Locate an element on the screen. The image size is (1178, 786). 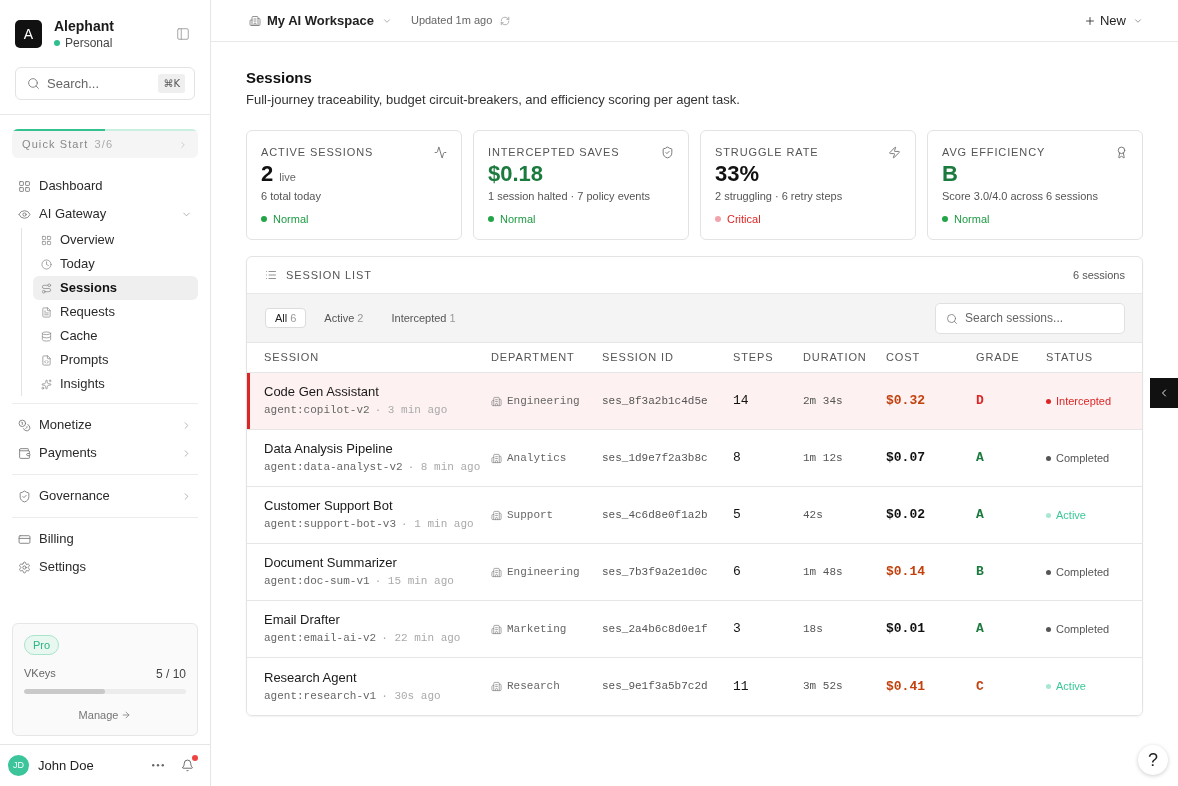
grade-letter: B is located at coordinates (980, 572).